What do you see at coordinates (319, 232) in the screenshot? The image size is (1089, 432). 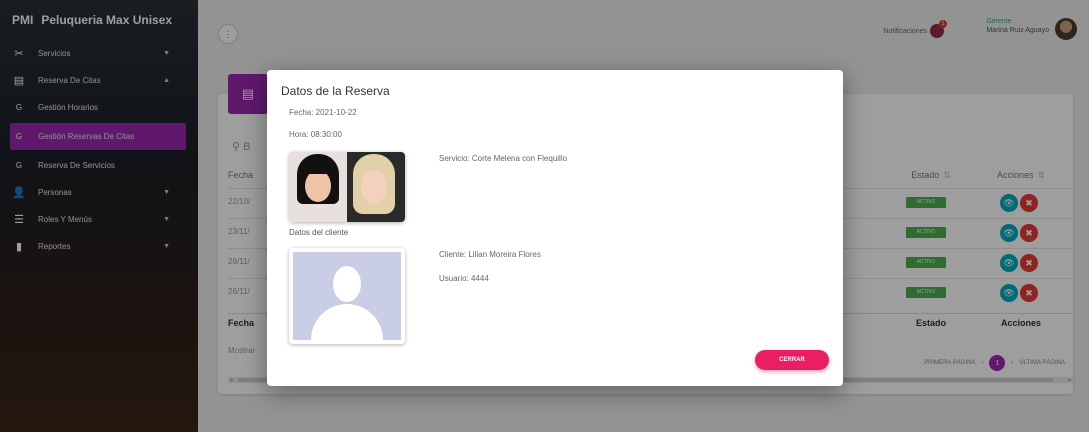 I see `client-section-title: Datos del cliente` at bounding box center [319, 232].